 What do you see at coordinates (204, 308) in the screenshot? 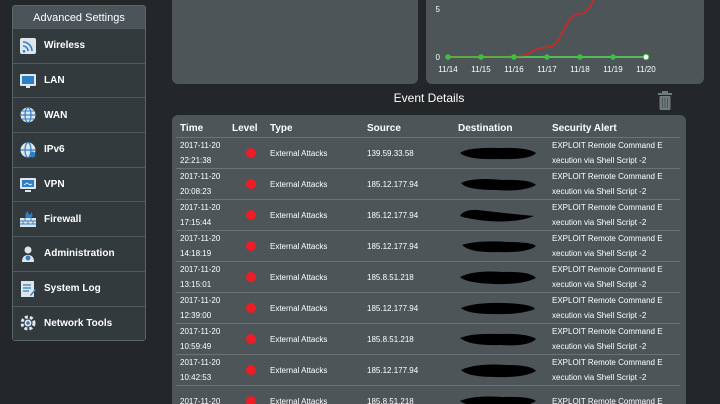
I see `cell-time: 2017-11-20 12:39:00` at bounding box center [204, 308].